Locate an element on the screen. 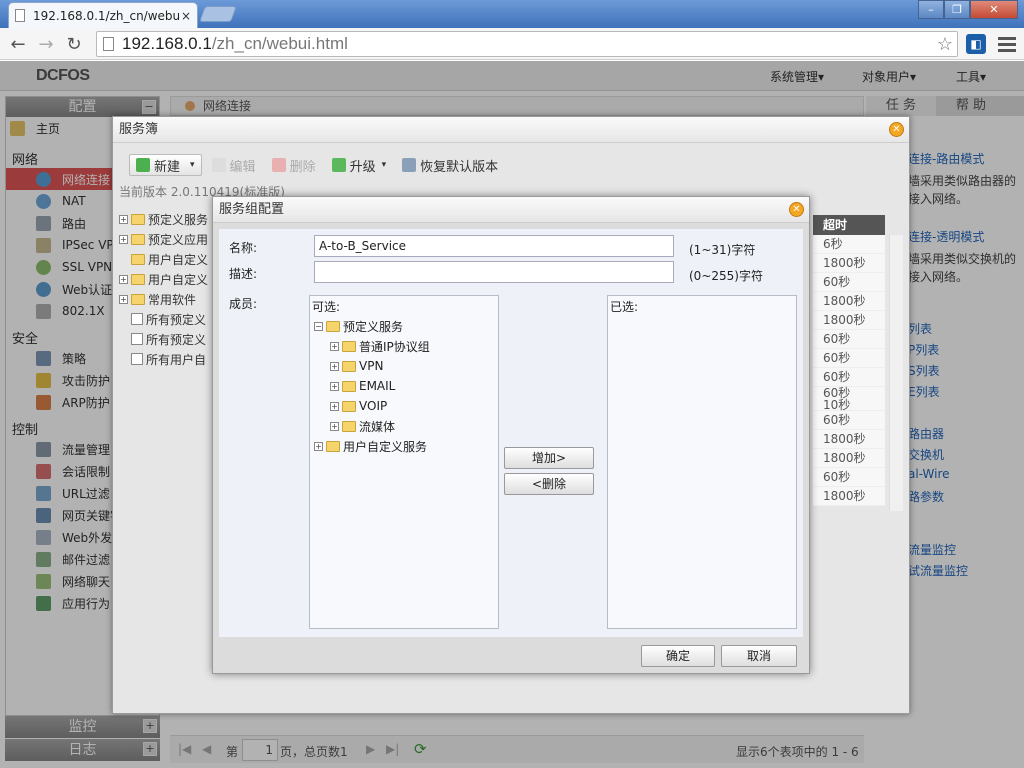 This screenshot has height=768, width=1024. close-window-button: ✕ is located at coordinates (994, 9).